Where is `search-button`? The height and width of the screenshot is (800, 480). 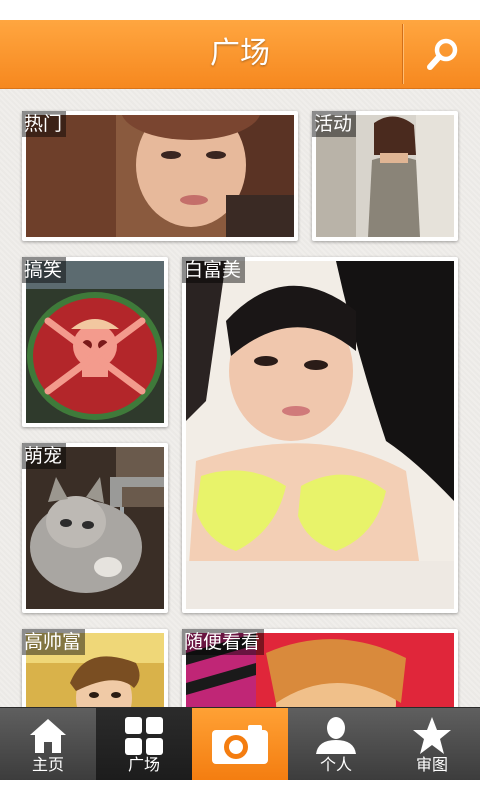 search-button is located at coordinates (442, 54).